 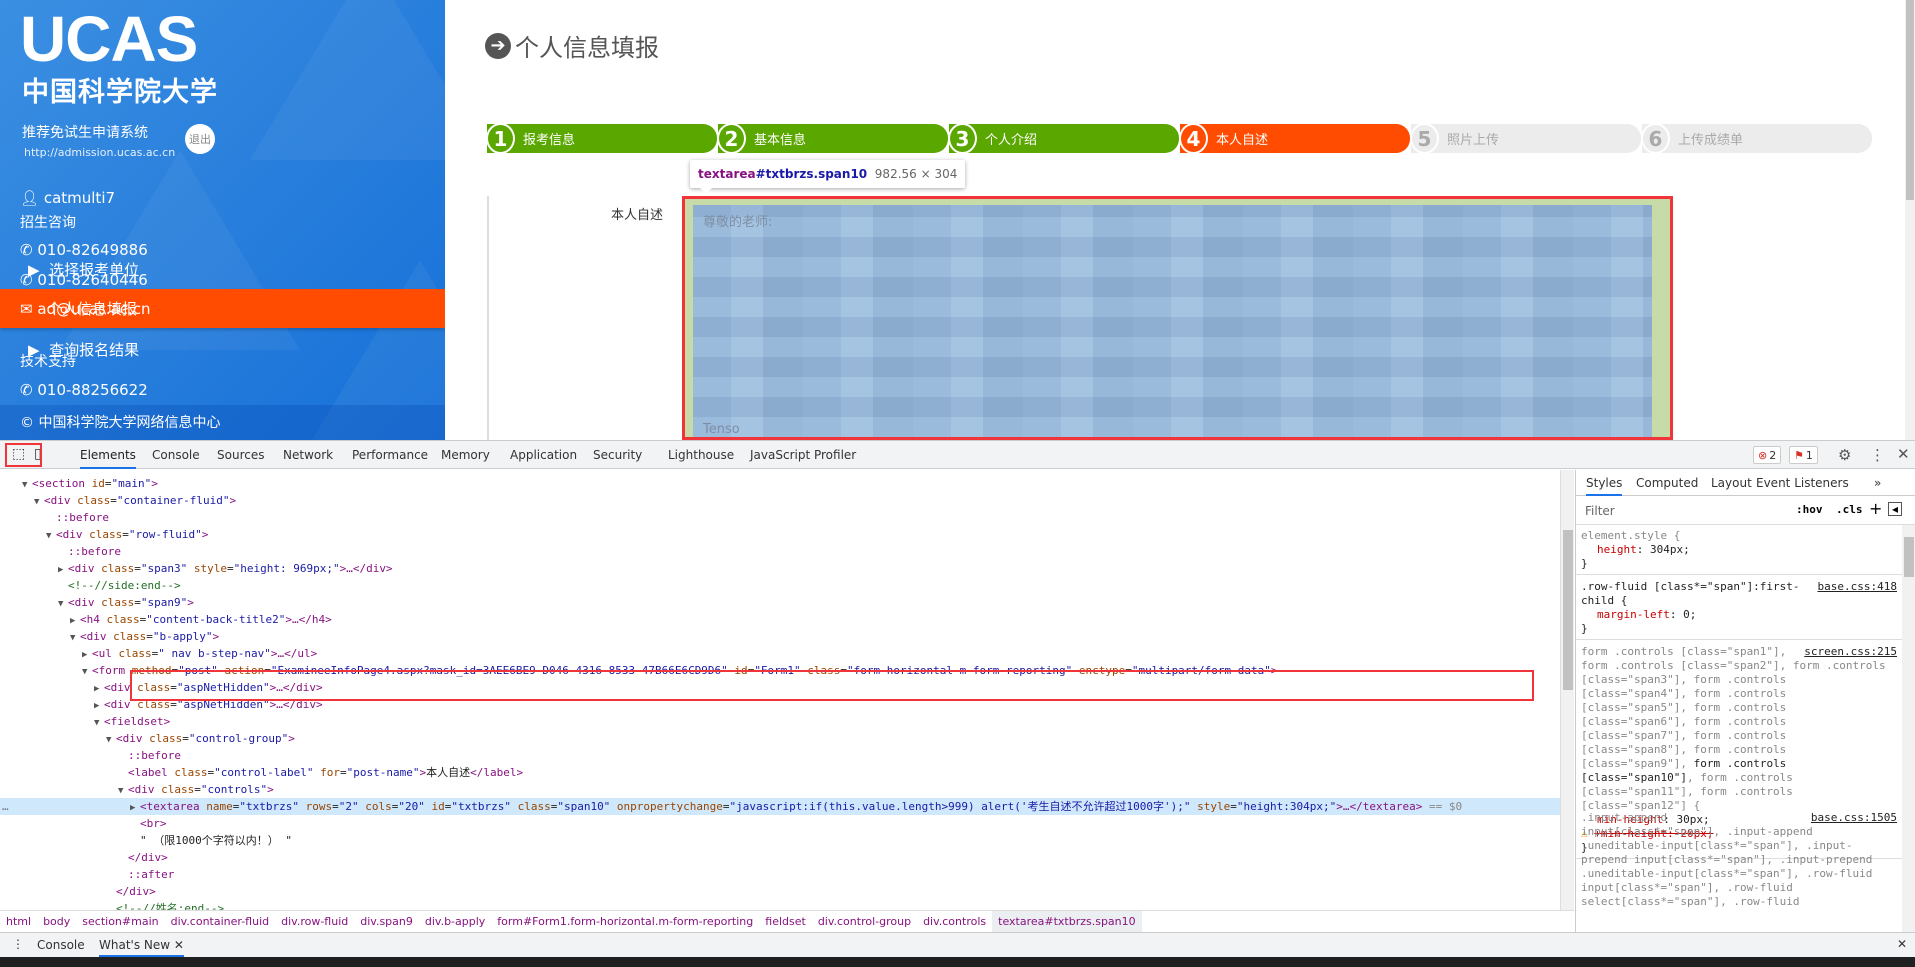 What do you see at coordinates (1908, 728) in the screenshot?
I see `styles-scrollbar` at bounding box center [1908, 728].